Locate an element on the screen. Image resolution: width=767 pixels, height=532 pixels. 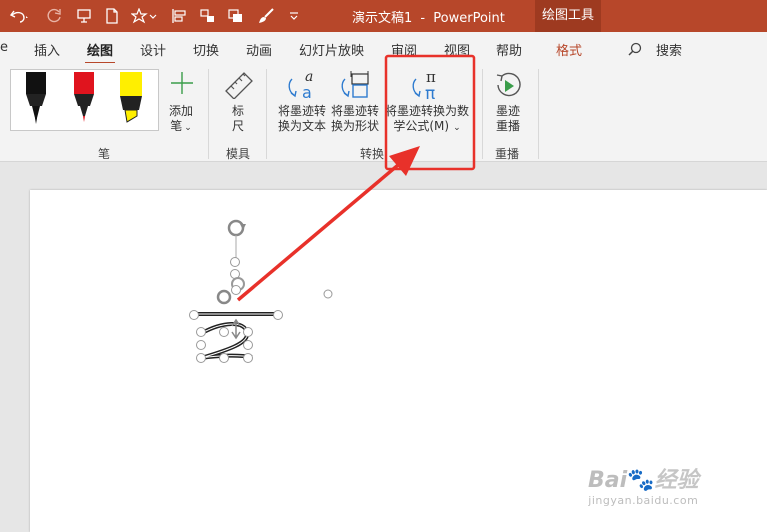
ink-stroke-two is located at coordinates (224, 342).